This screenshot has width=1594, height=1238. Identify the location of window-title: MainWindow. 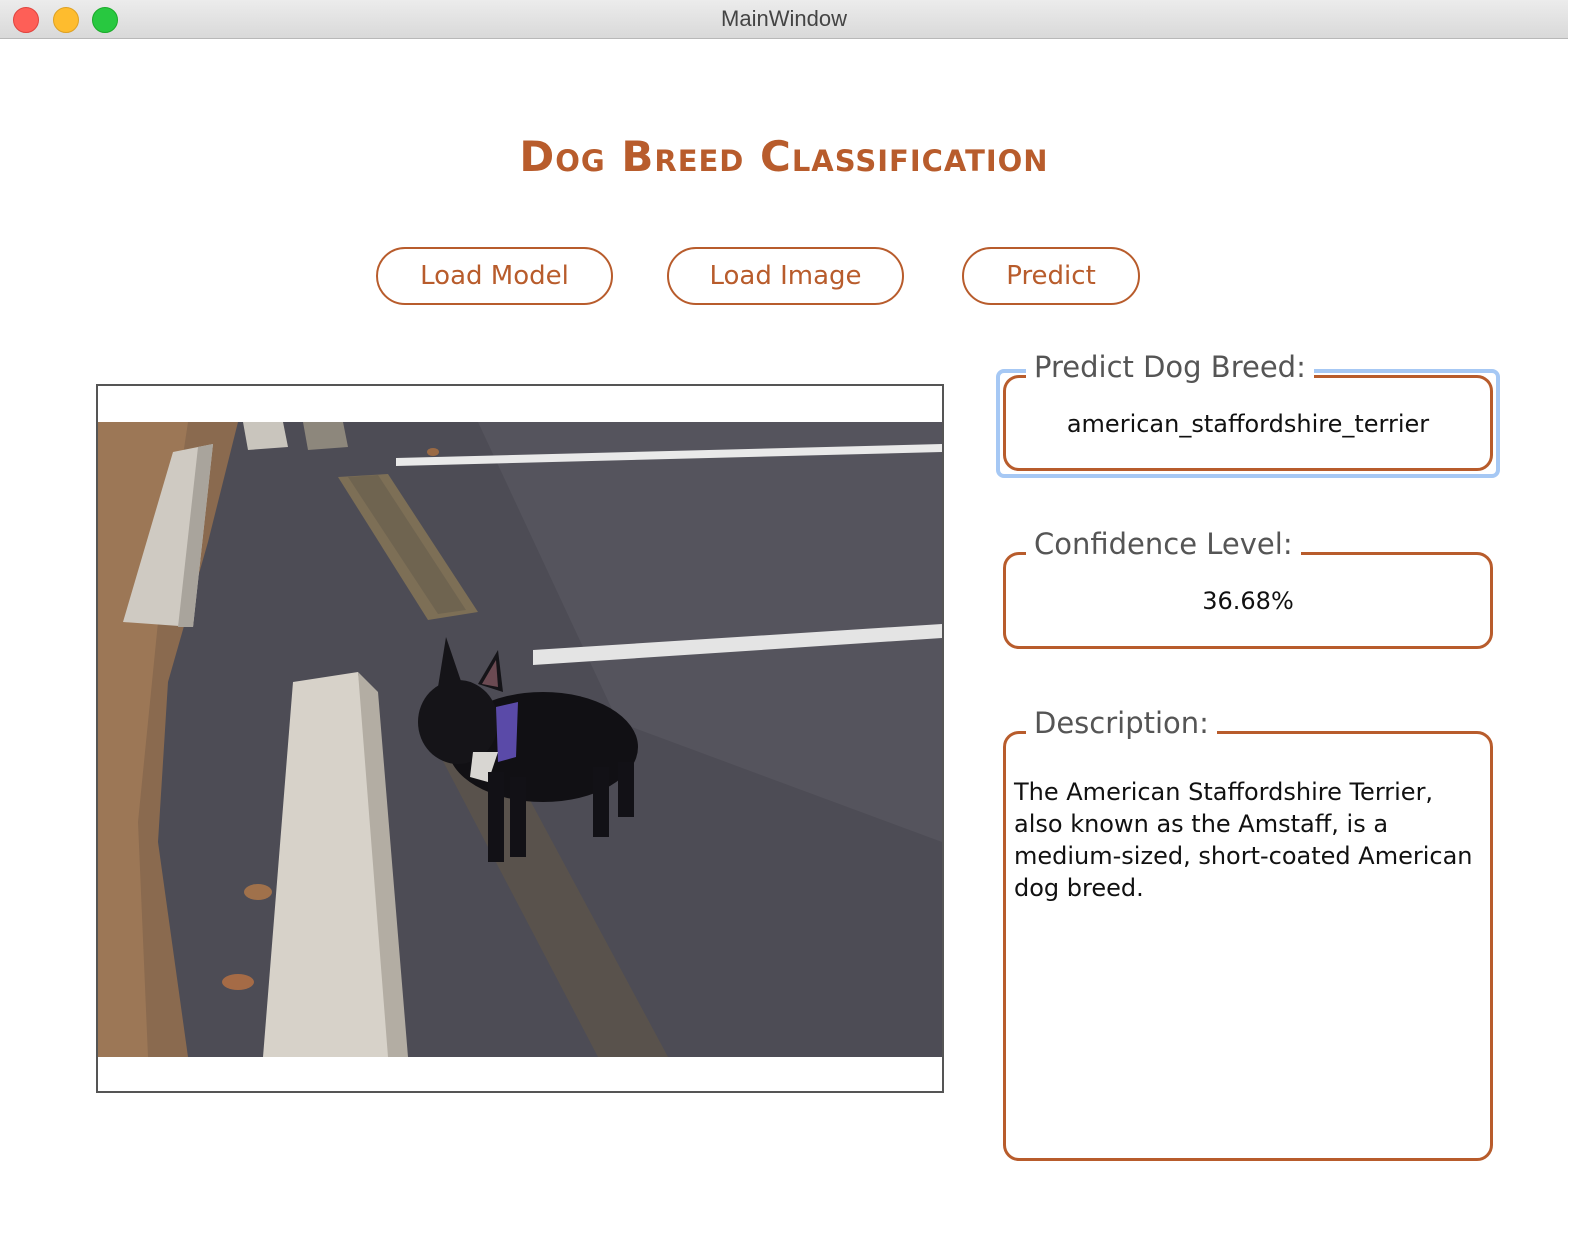
(784, 18).